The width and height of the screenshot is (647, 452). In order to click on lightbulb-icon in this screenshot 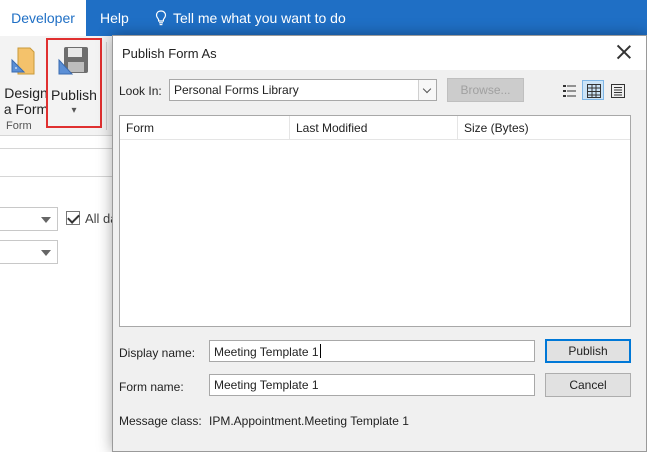, I will do `click(161, 18)`.